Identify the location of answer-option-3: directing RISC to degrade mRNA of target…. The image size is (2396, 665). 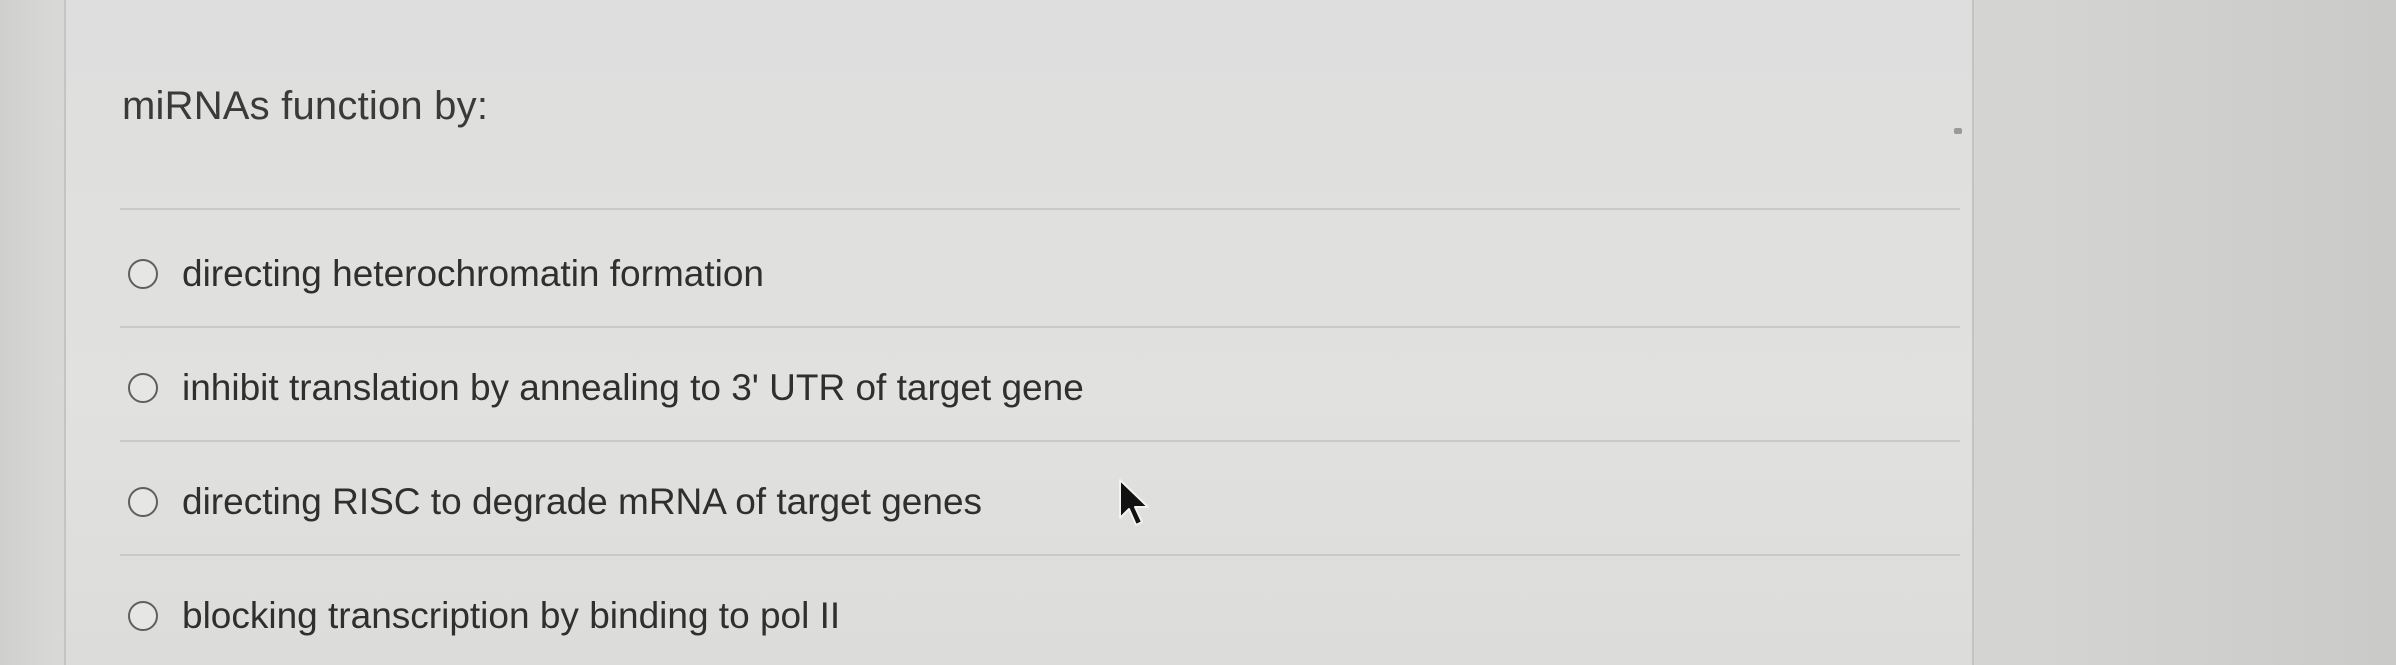
(555, 502).